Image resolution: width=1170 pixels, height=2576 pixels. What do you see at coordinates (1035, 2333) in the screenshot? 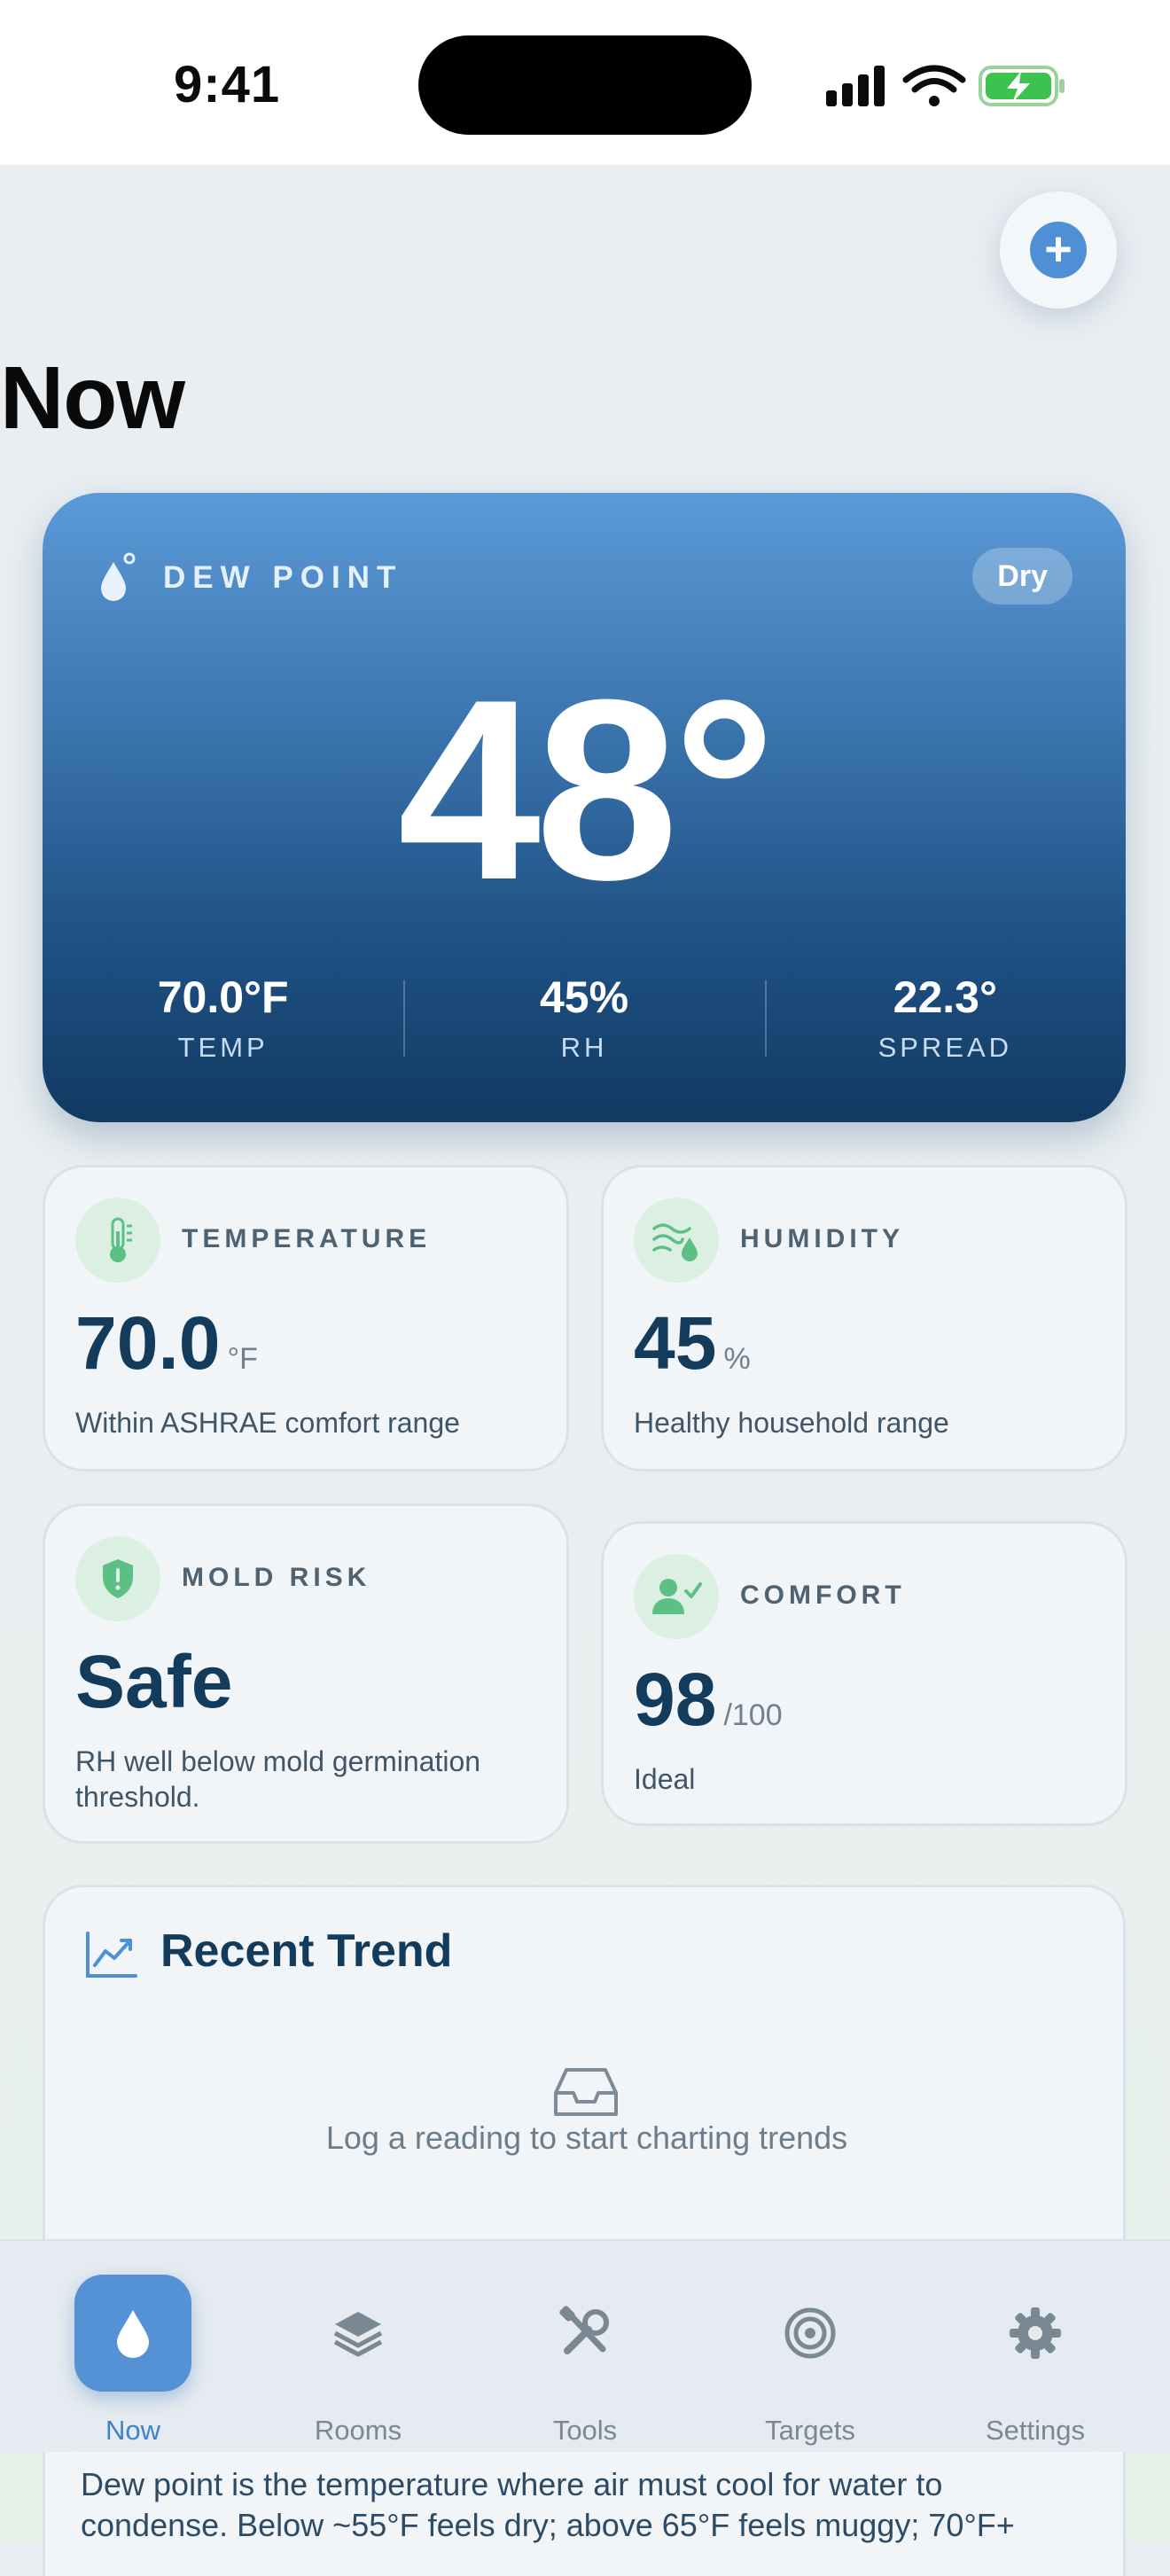
I see `gear-icon` at bounding box center [1035, 2333].